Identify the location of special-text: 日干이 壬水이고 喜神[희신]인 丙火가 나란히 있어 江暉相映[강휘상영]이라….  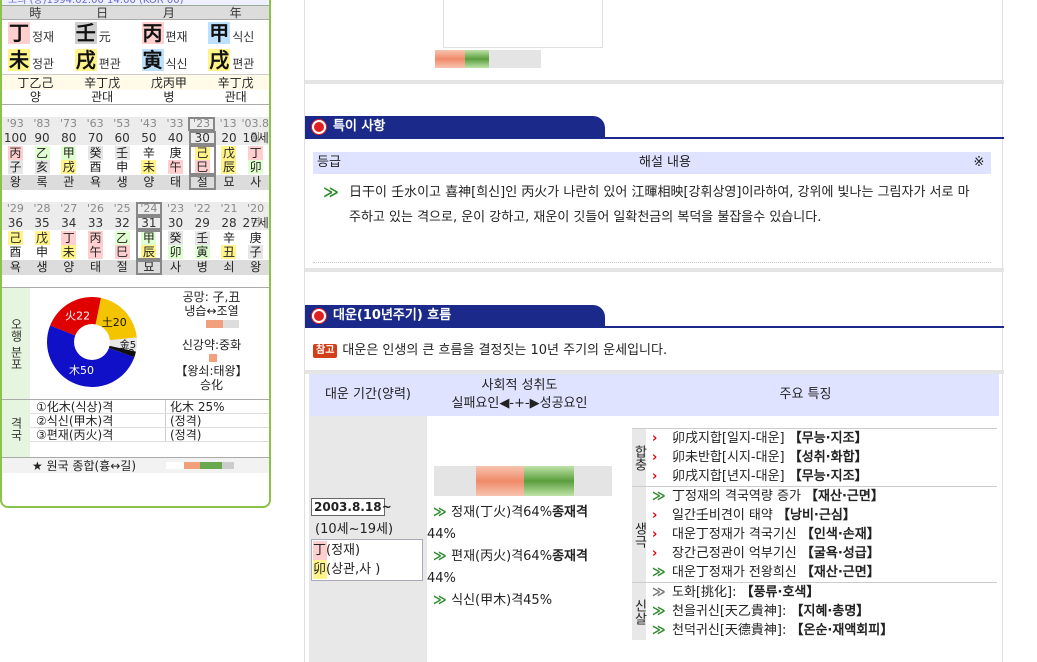
(659, 205).